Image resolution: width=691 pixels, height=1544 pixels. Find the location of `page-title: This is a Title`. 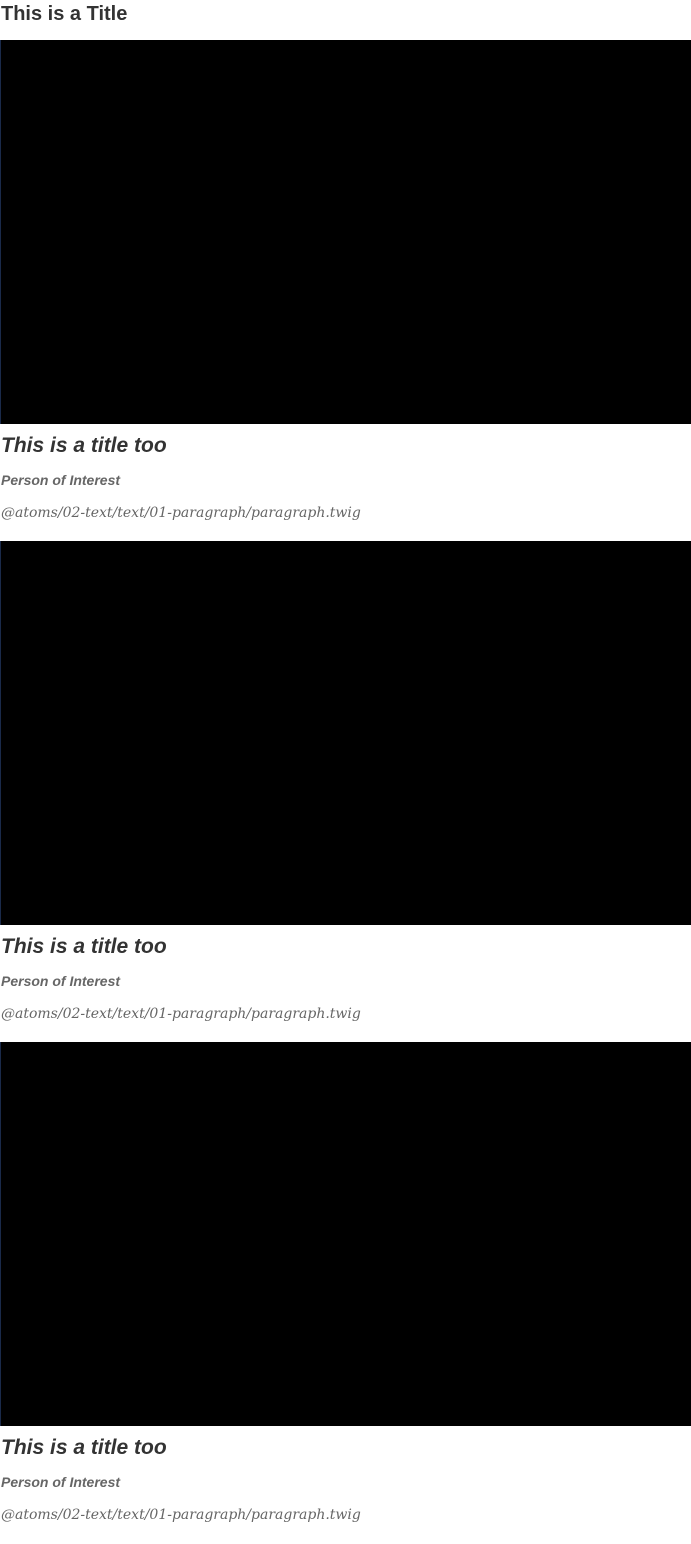

page-title: This is a Title is located at coordinates (64, 14).